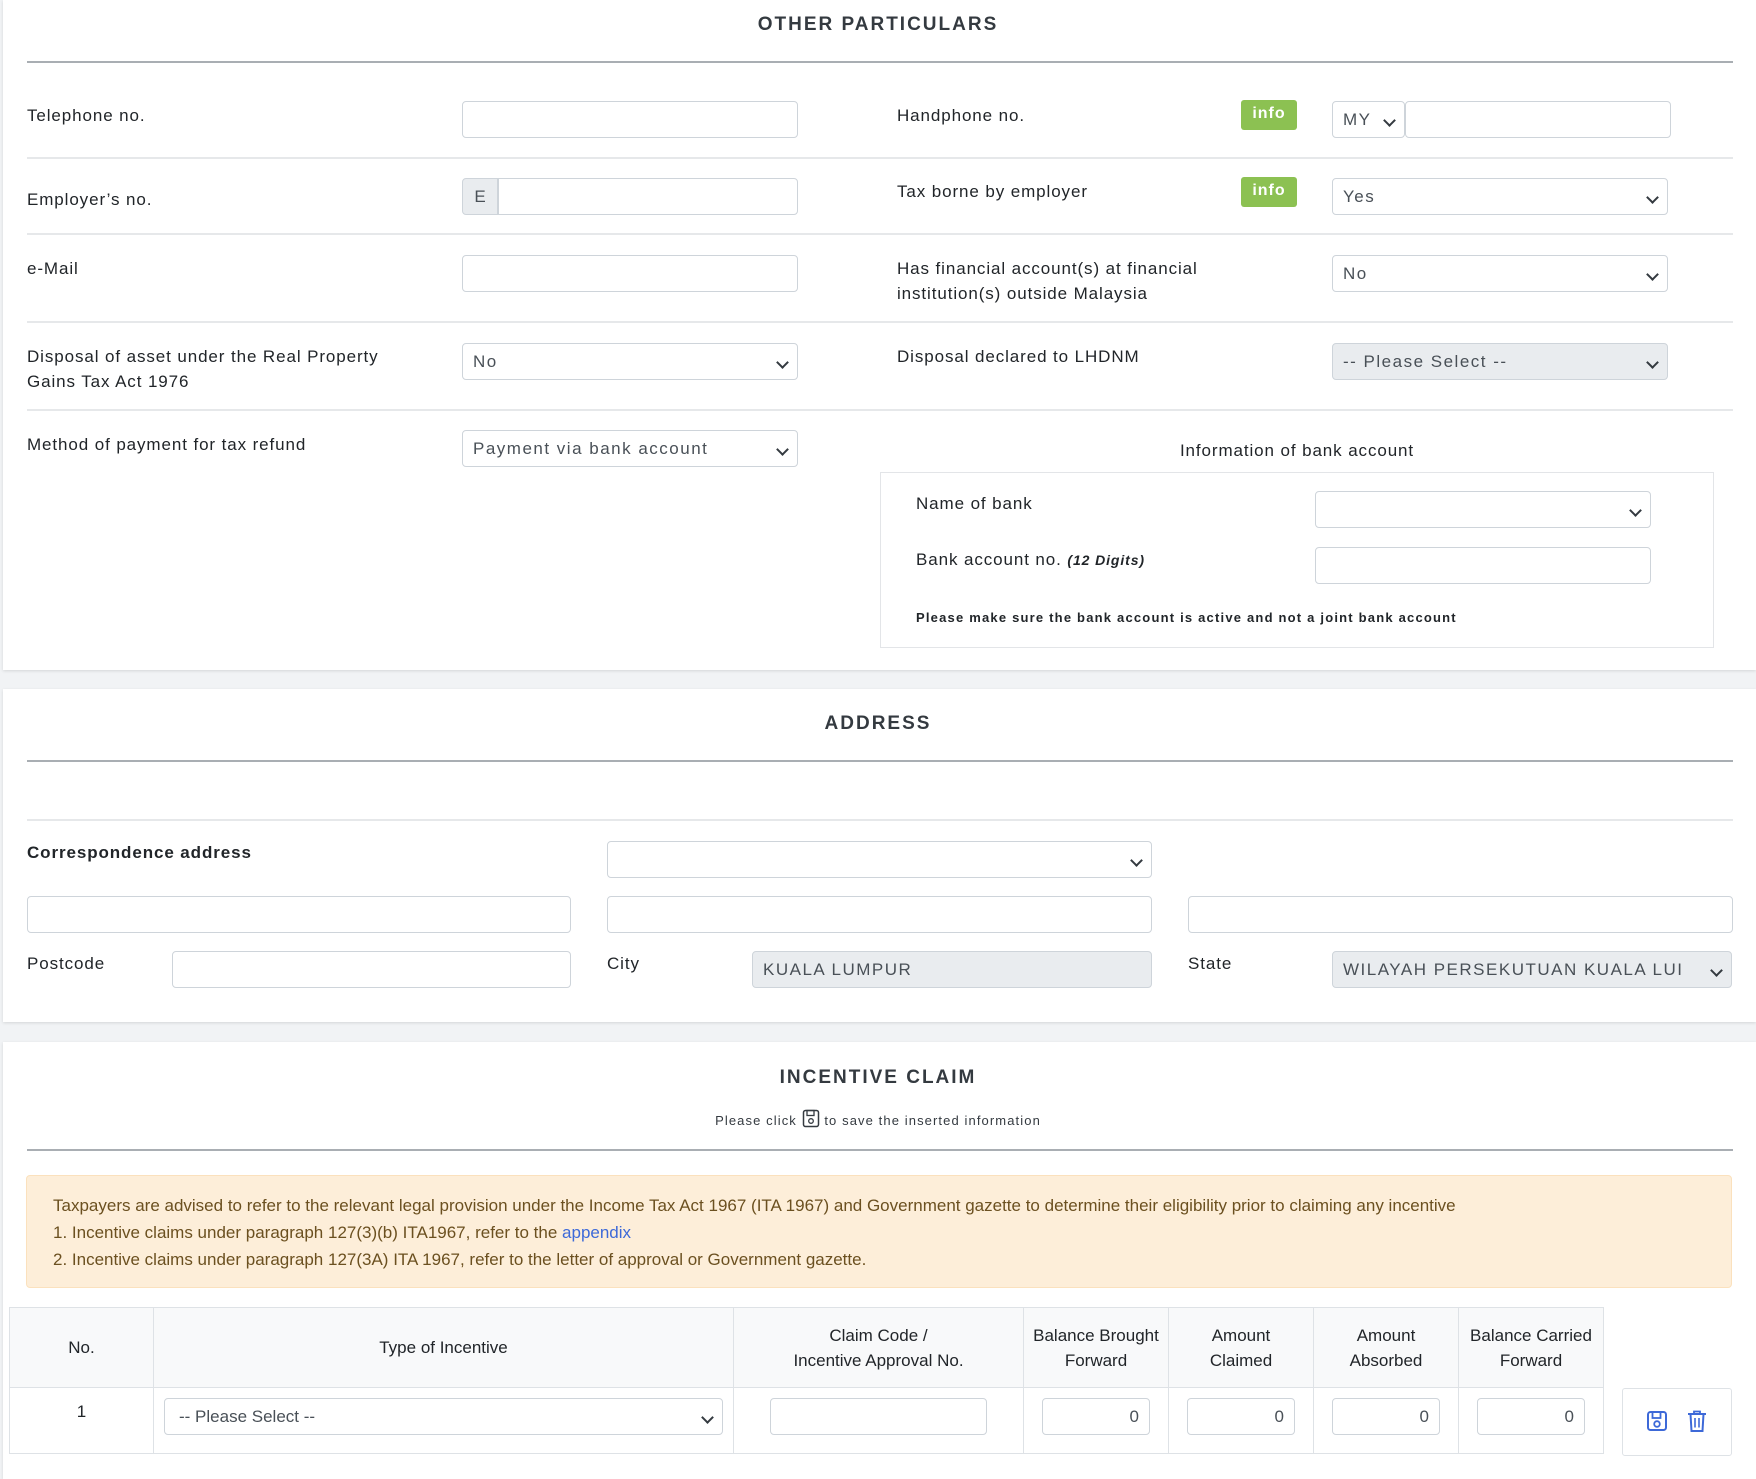  Describe the element at coordinates (1697, 1421) in the screenshot. I see `delete-row-icon` at that location.